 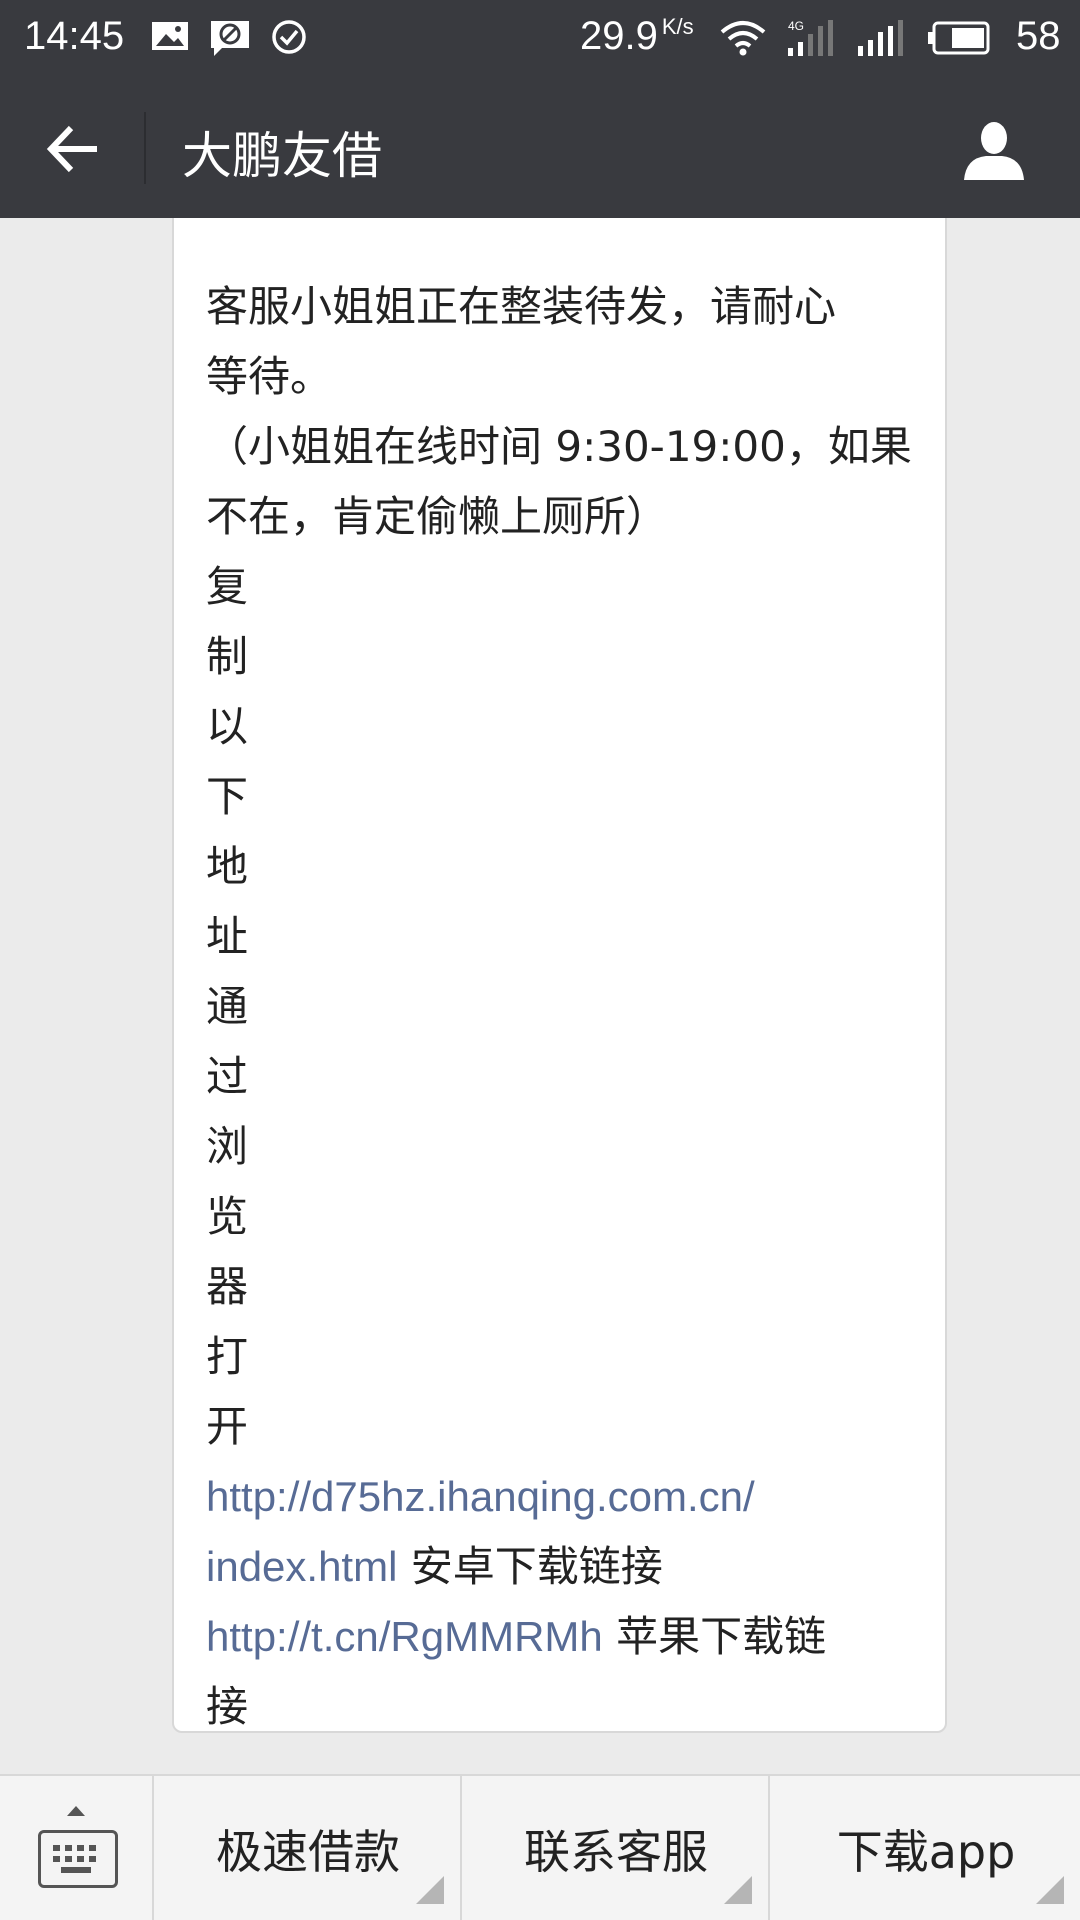 What do you see at coordinates (480, 1496) in the screenshot?
I see `android-download-link: http://d75hz.ihanqing.com.cn/` at bounding box center [480, 1496].